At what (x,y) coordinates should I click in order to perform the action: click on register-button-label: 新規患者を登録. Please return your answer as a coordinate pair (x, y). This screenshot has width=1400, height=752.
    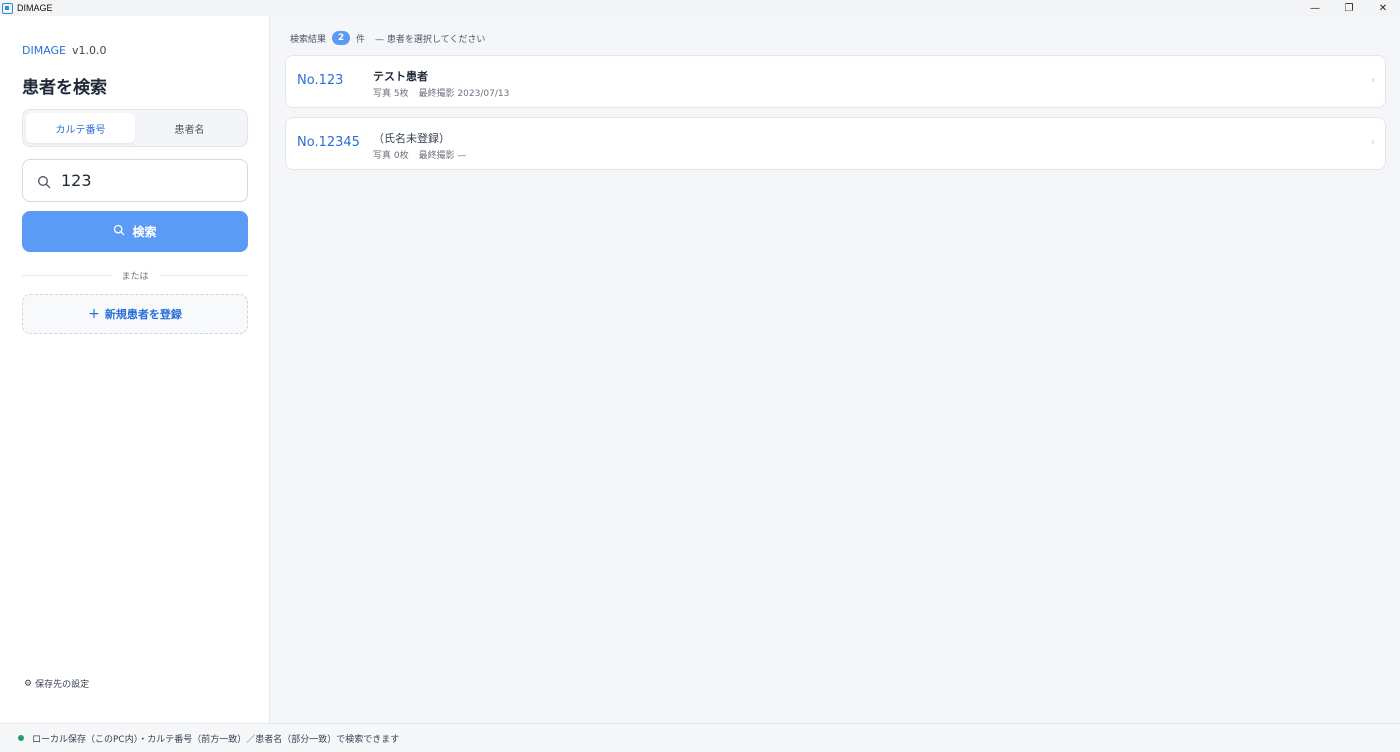
    Looking at the image, I should click on (143, 314).